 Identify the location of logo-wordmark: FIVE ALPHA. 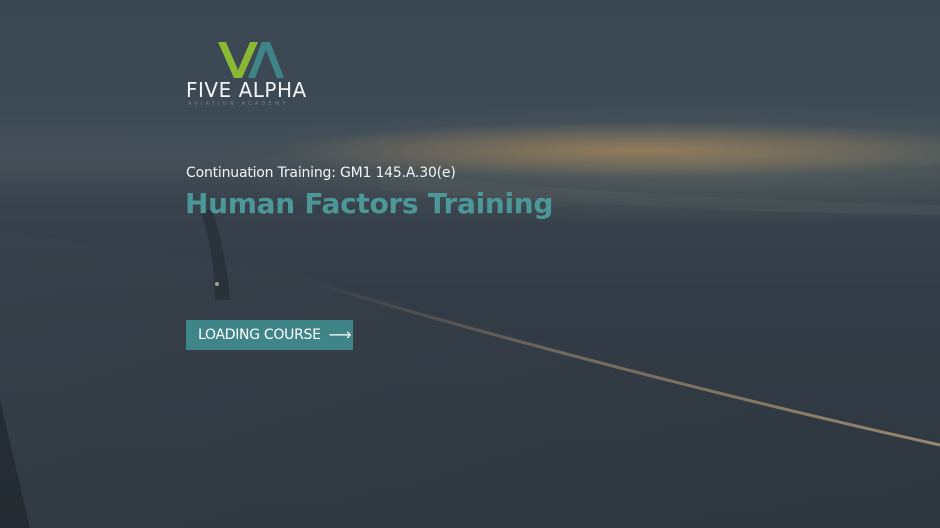
(246, 90).